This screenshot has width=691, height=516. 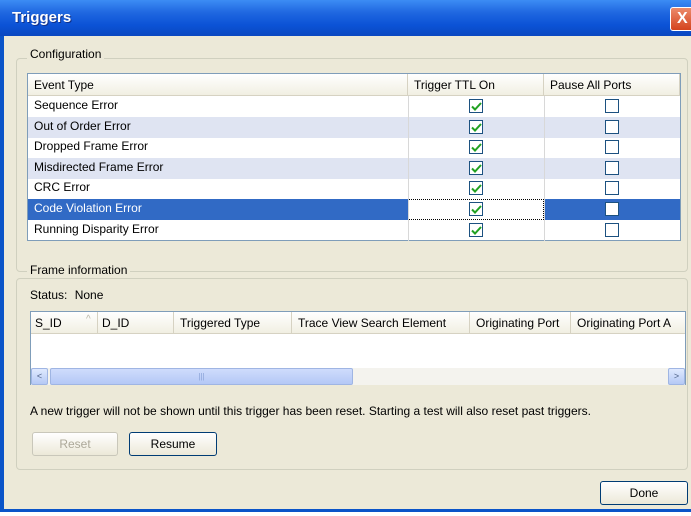 I want to click on column-header-event-type: Event Type, so click(x=218, y=85).